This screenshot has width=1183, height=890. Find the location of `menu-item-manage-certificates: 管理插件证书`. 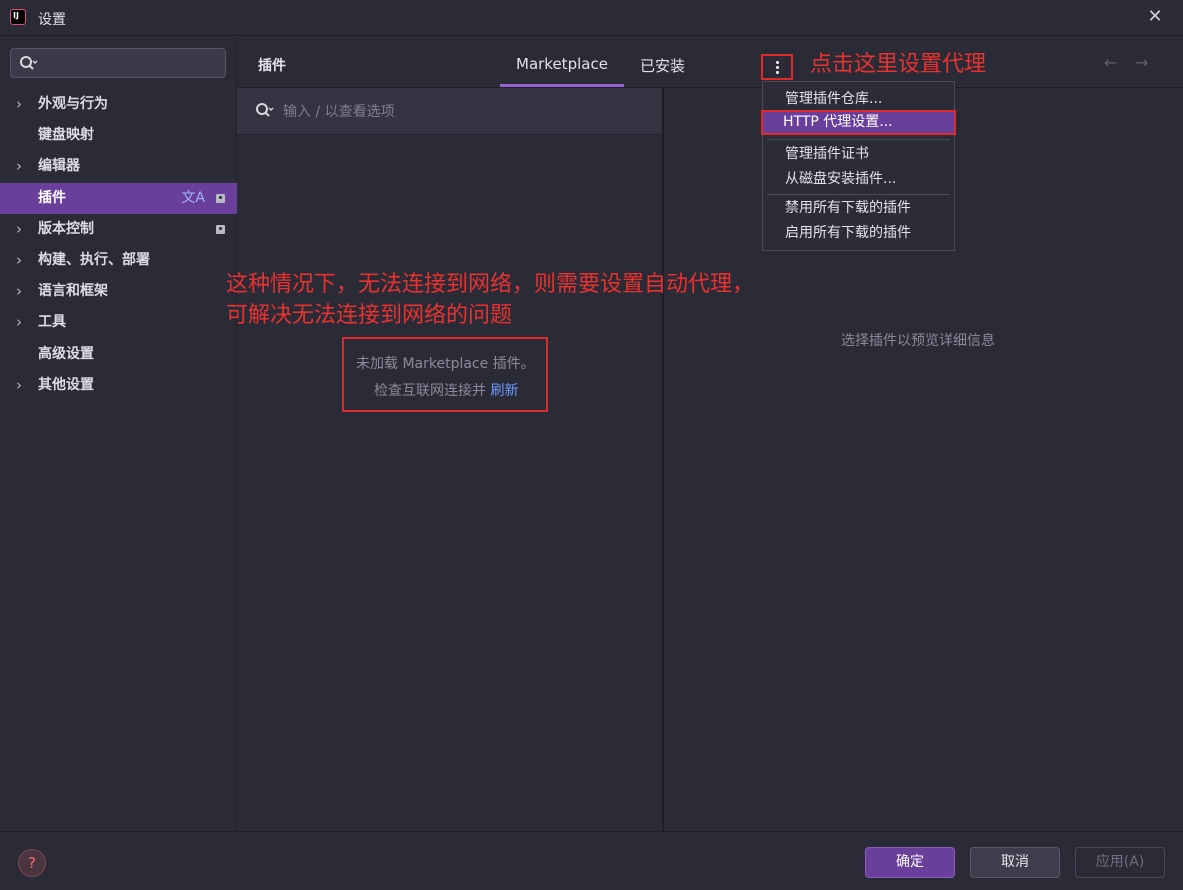

menu-item-manage-certificates: 管理插件证书 is located at coordinates (858, 154).